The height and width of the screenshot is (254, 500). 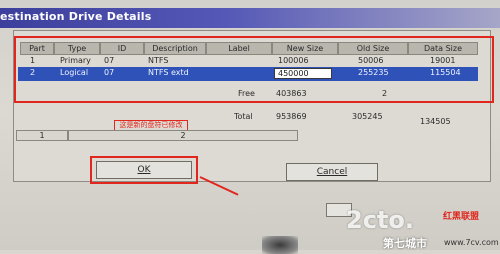 What do you see at coordinates (183, 135) in the screenshot?
I see `segment-2: 2` at bounding box center [183, 135].